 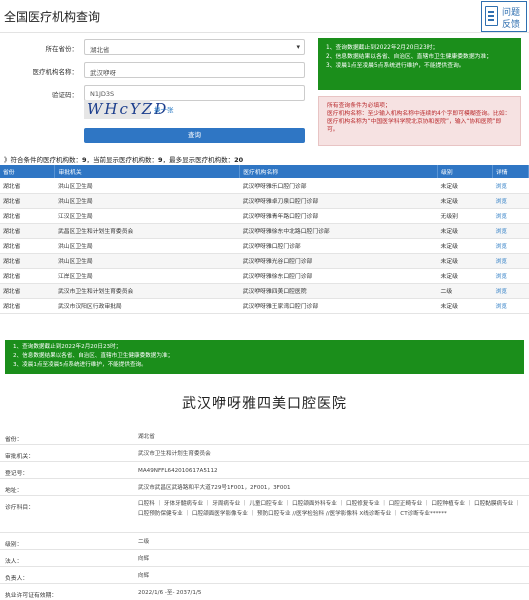 What do you see at coordinates (194, 135) in the screenshot?
I see `query-button: 查询` at bounding box center [194, 135].